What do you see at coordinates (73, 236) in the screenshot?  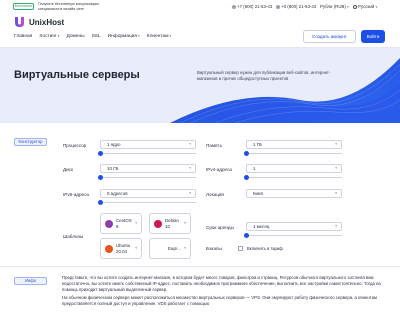 I see `templates-label: Шаблоны` at bounding box center [73, 236].